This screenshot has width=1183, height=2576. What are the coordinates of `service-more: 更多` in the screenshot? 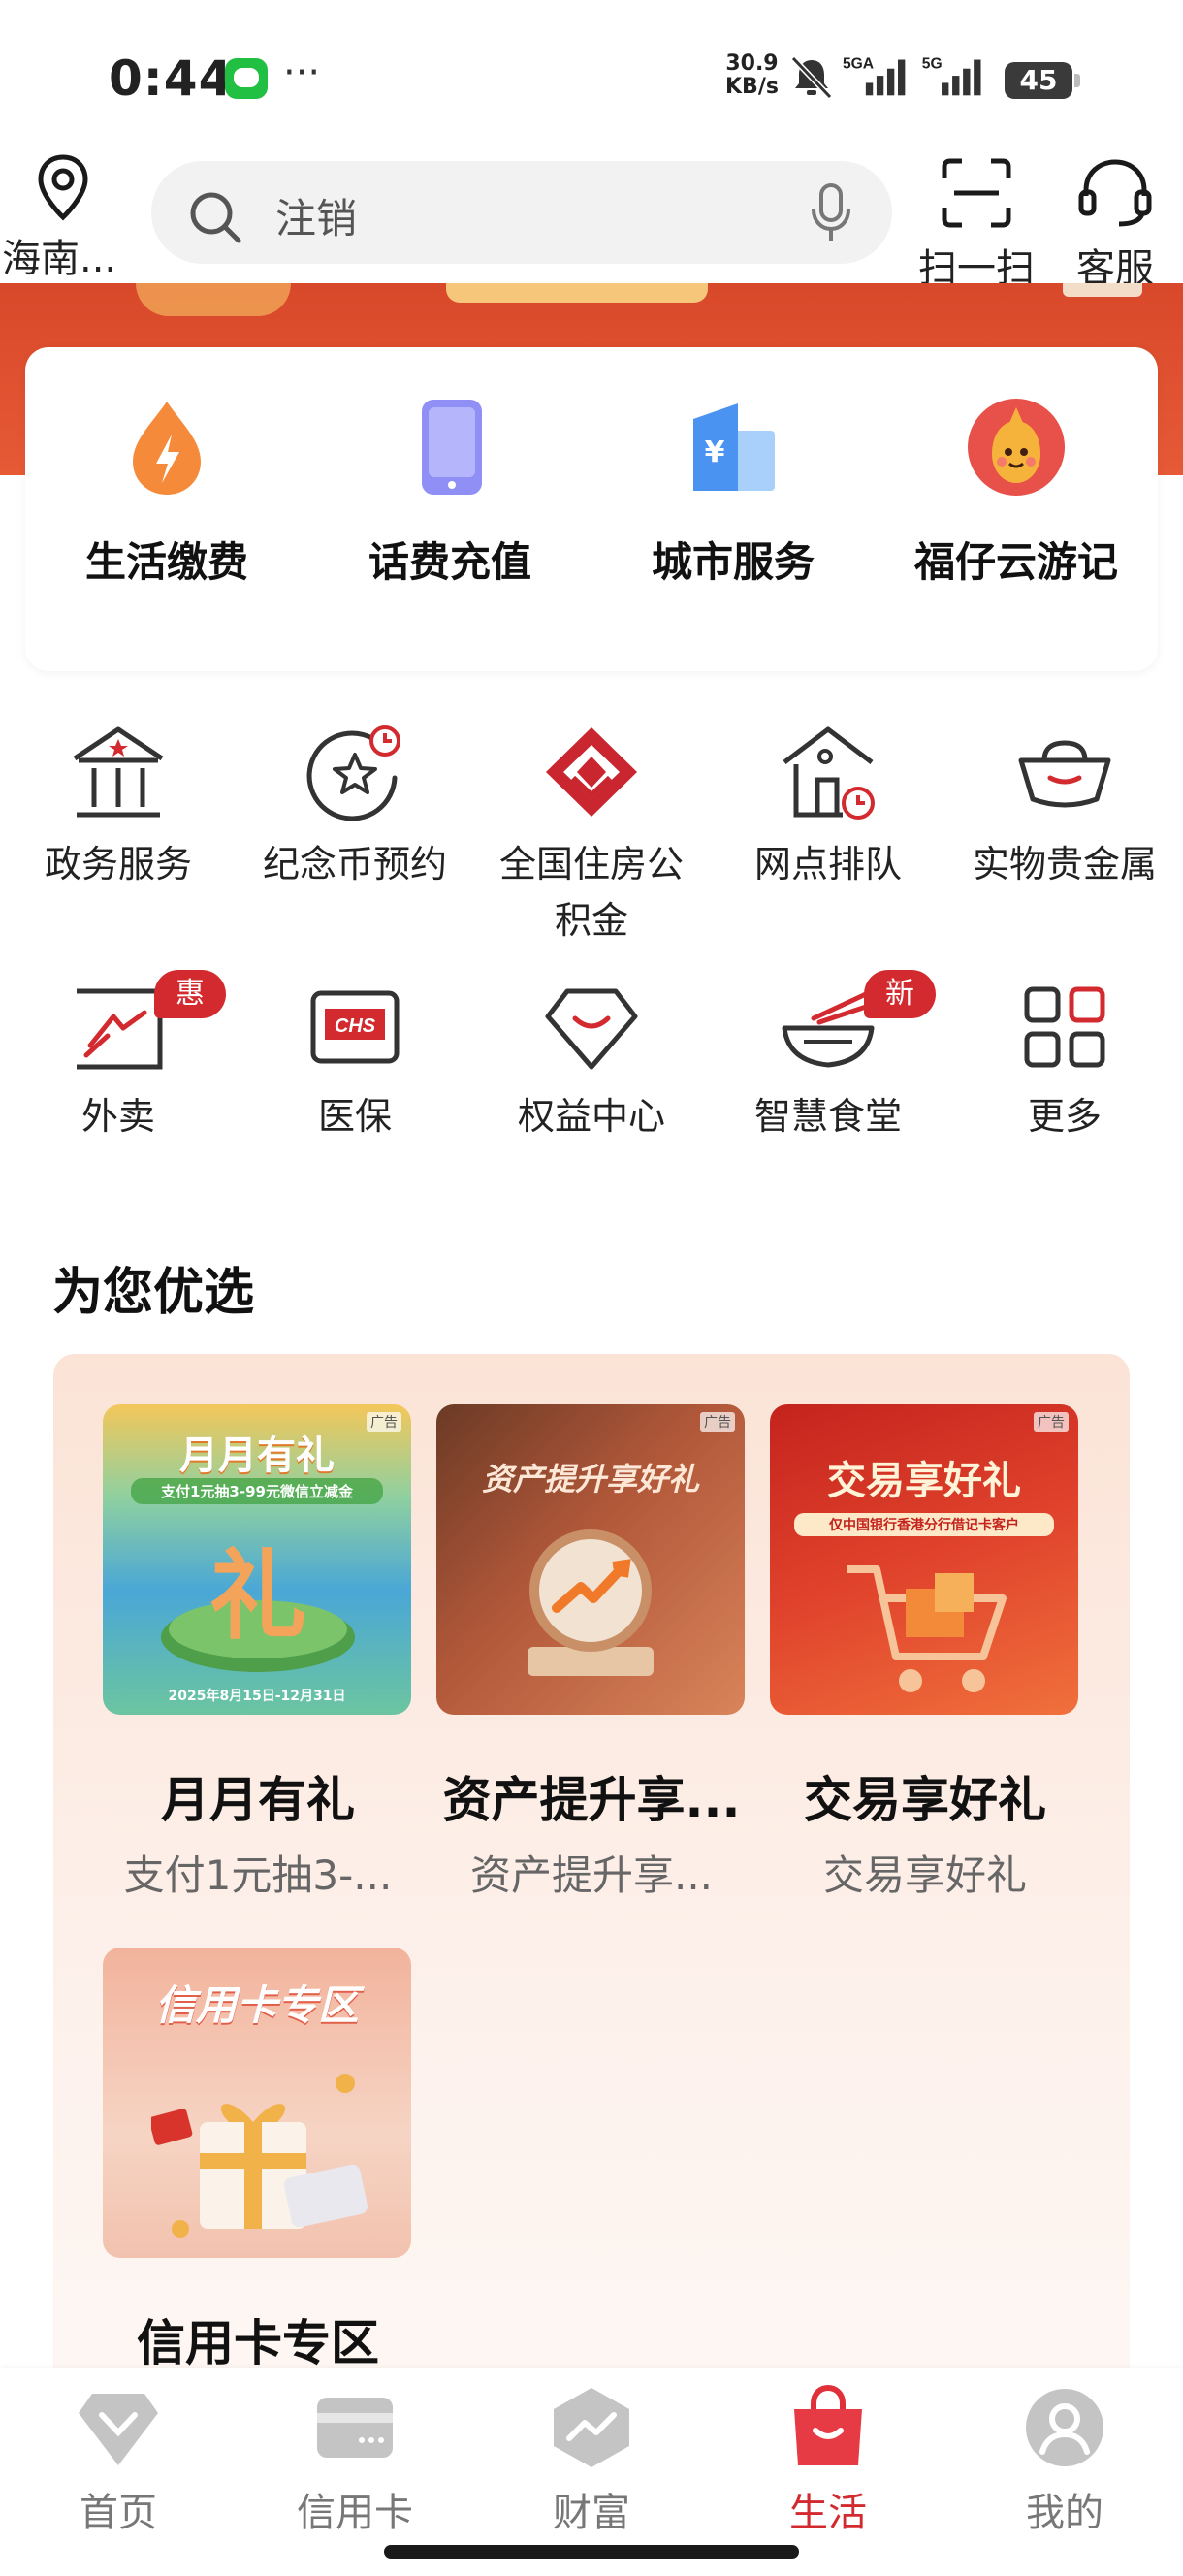 It's located at (1064, 1059).